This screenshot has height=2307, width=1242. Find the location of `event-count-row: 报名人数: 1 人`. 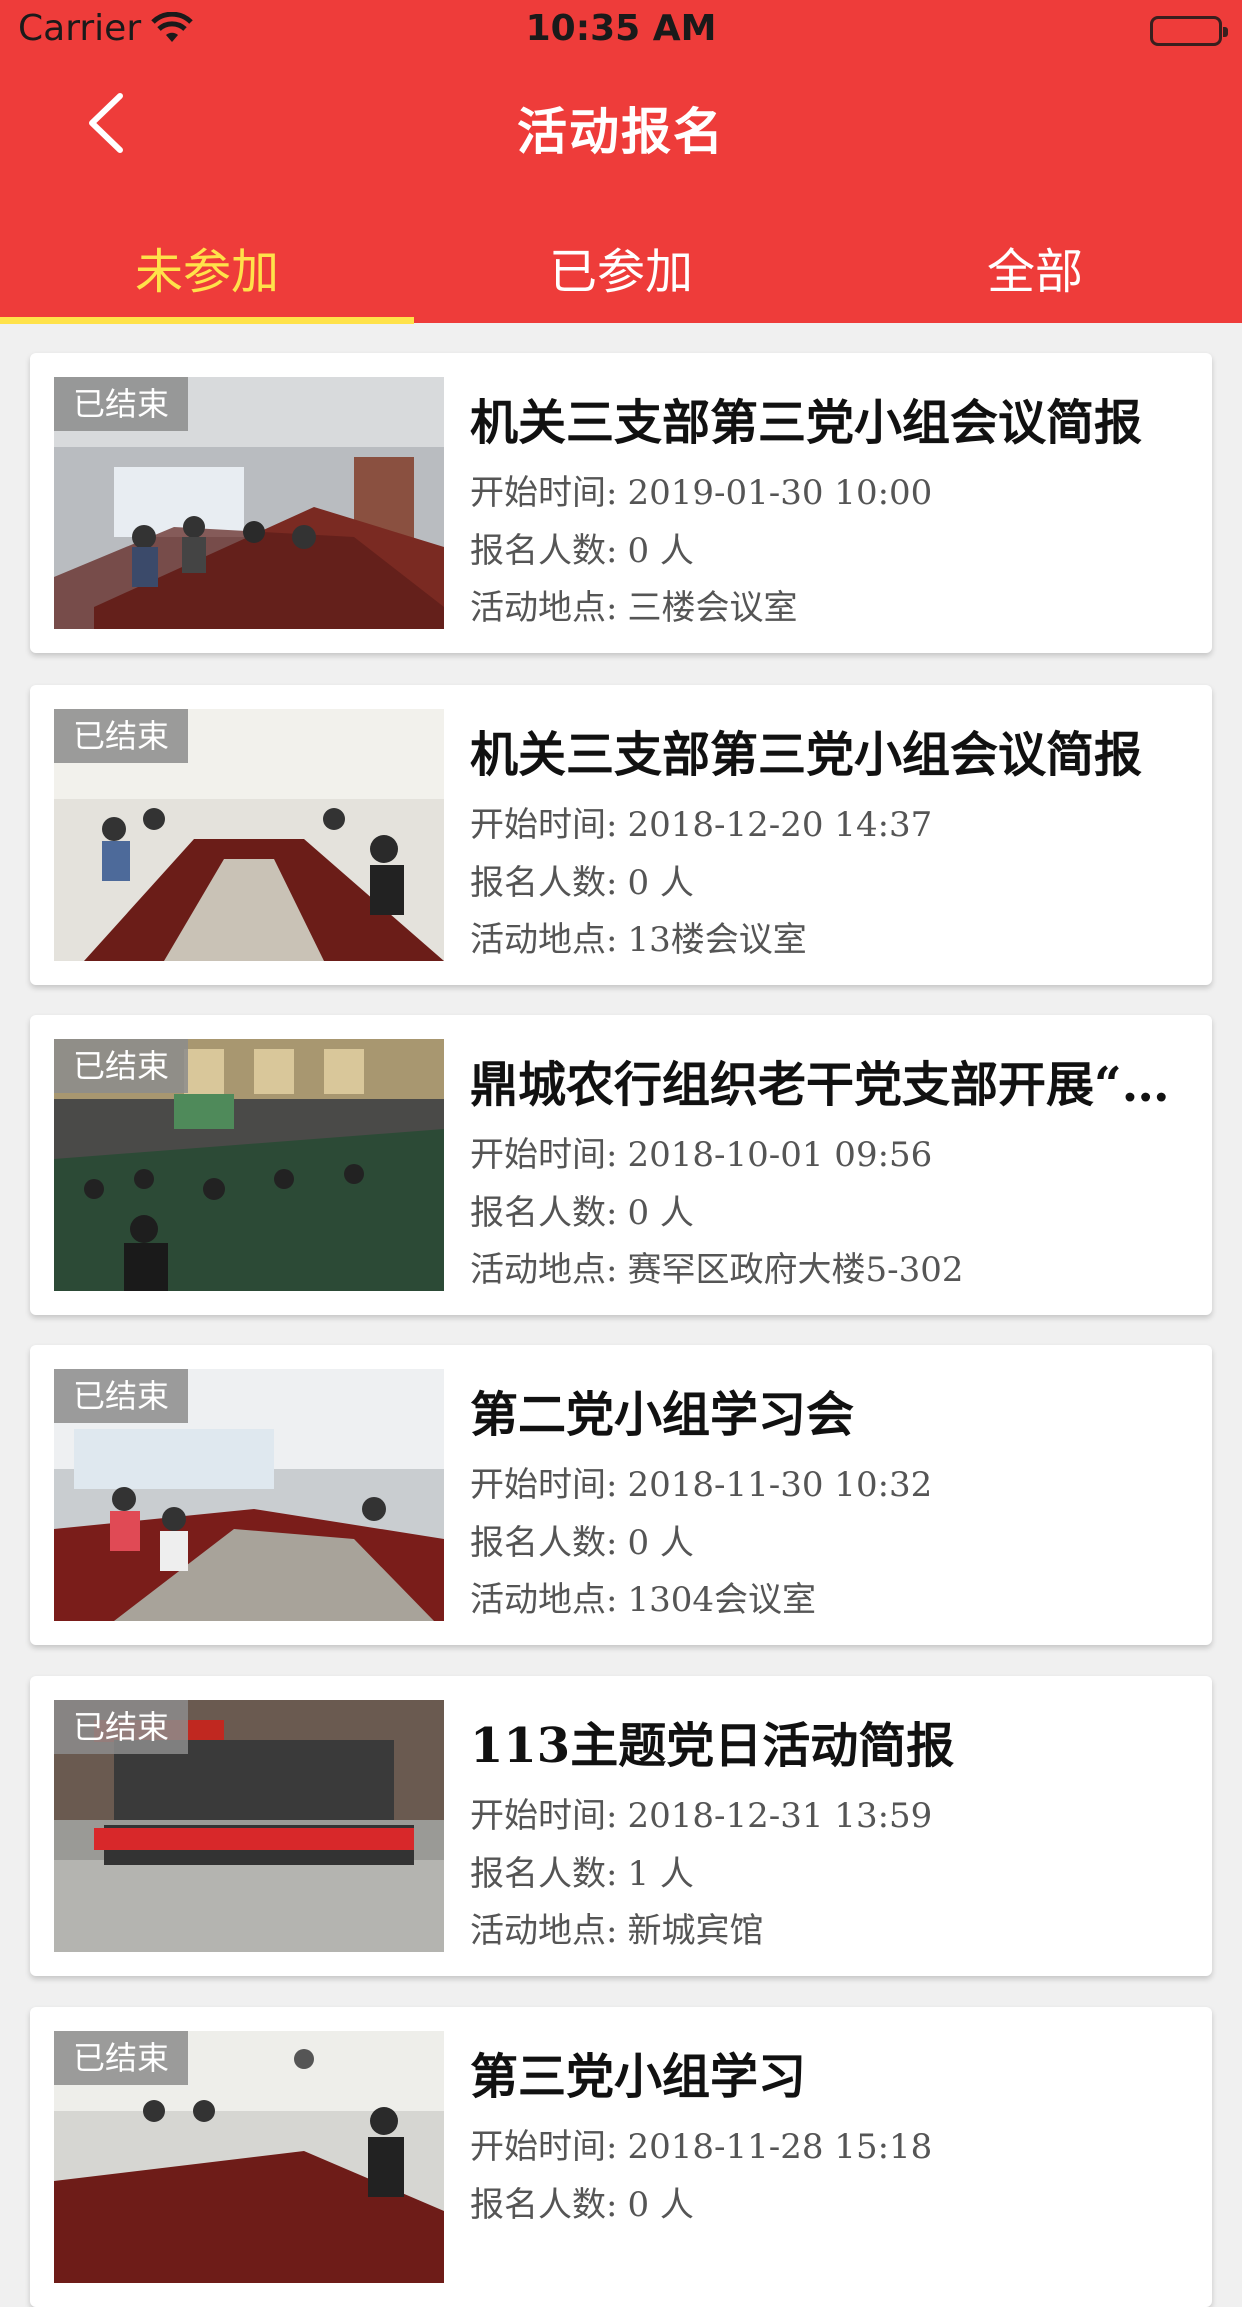

event-count-row: 报名人数: 1 人 is located at coordinates (582, 1874).